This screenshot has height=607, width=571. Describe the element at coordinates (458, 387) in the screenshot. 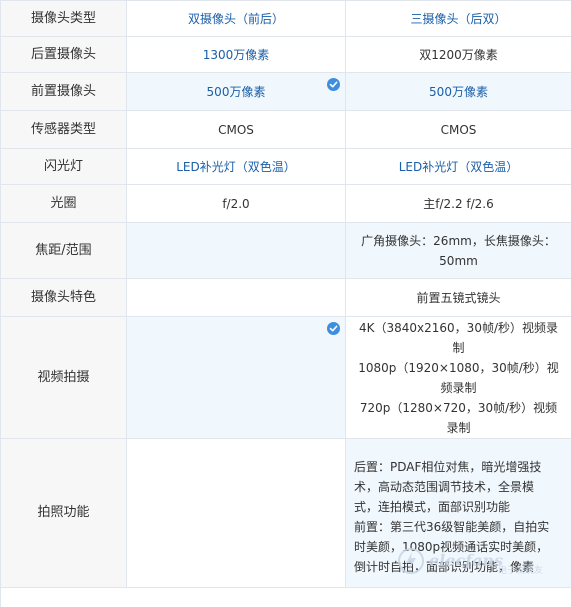

I see `video-b-line: 频录制` at that location.